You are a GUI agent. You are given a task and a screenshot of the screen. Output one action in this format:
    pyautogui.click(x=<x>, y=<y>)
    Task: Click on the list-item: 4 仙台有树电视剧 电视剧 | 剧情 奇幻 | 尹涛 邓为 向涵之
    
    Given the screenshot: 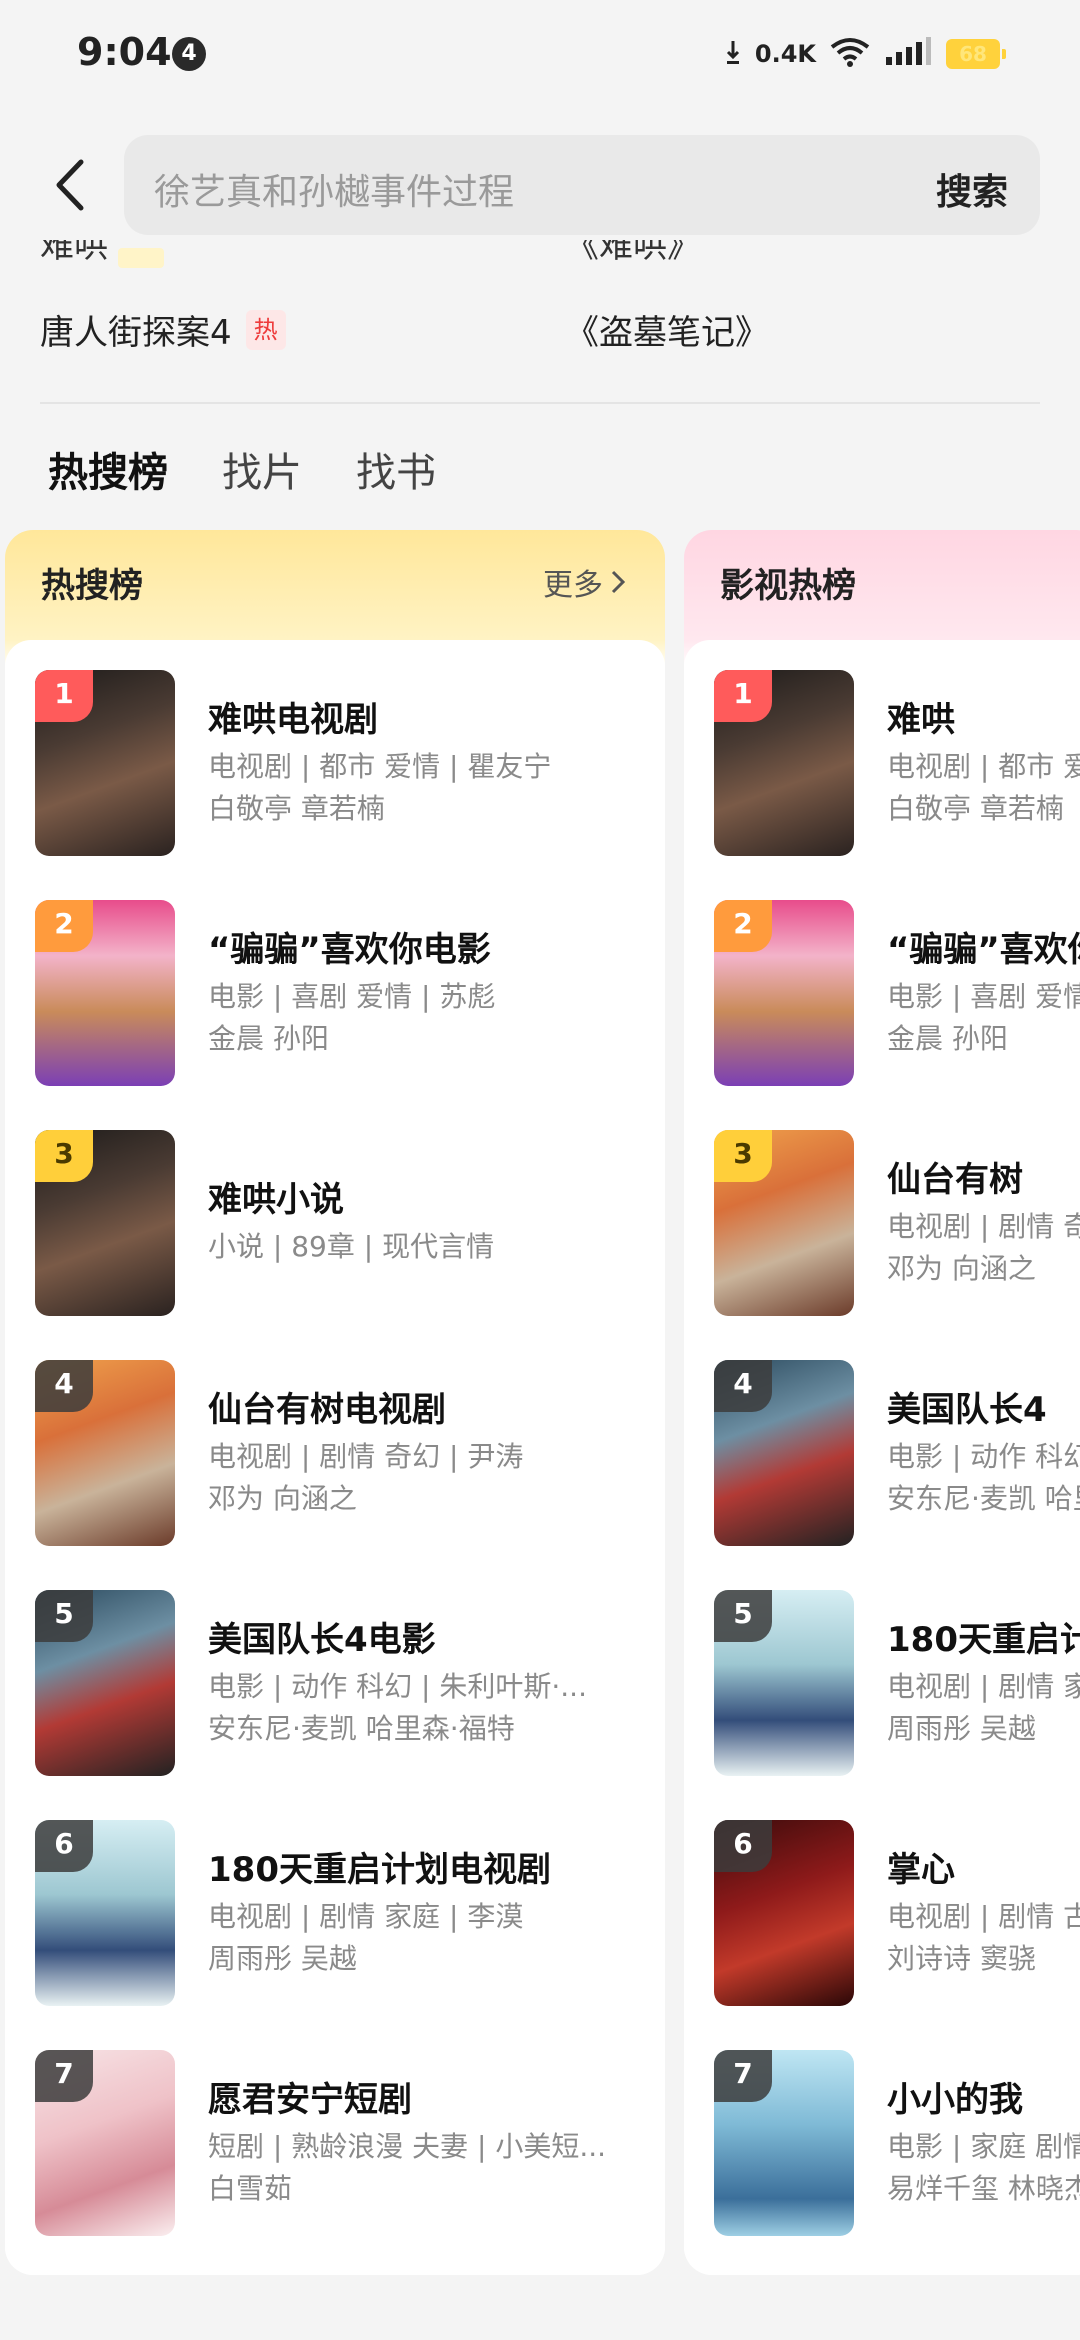 What is the action you would take?
    pyautogui.click(x=335, y=1455)
    